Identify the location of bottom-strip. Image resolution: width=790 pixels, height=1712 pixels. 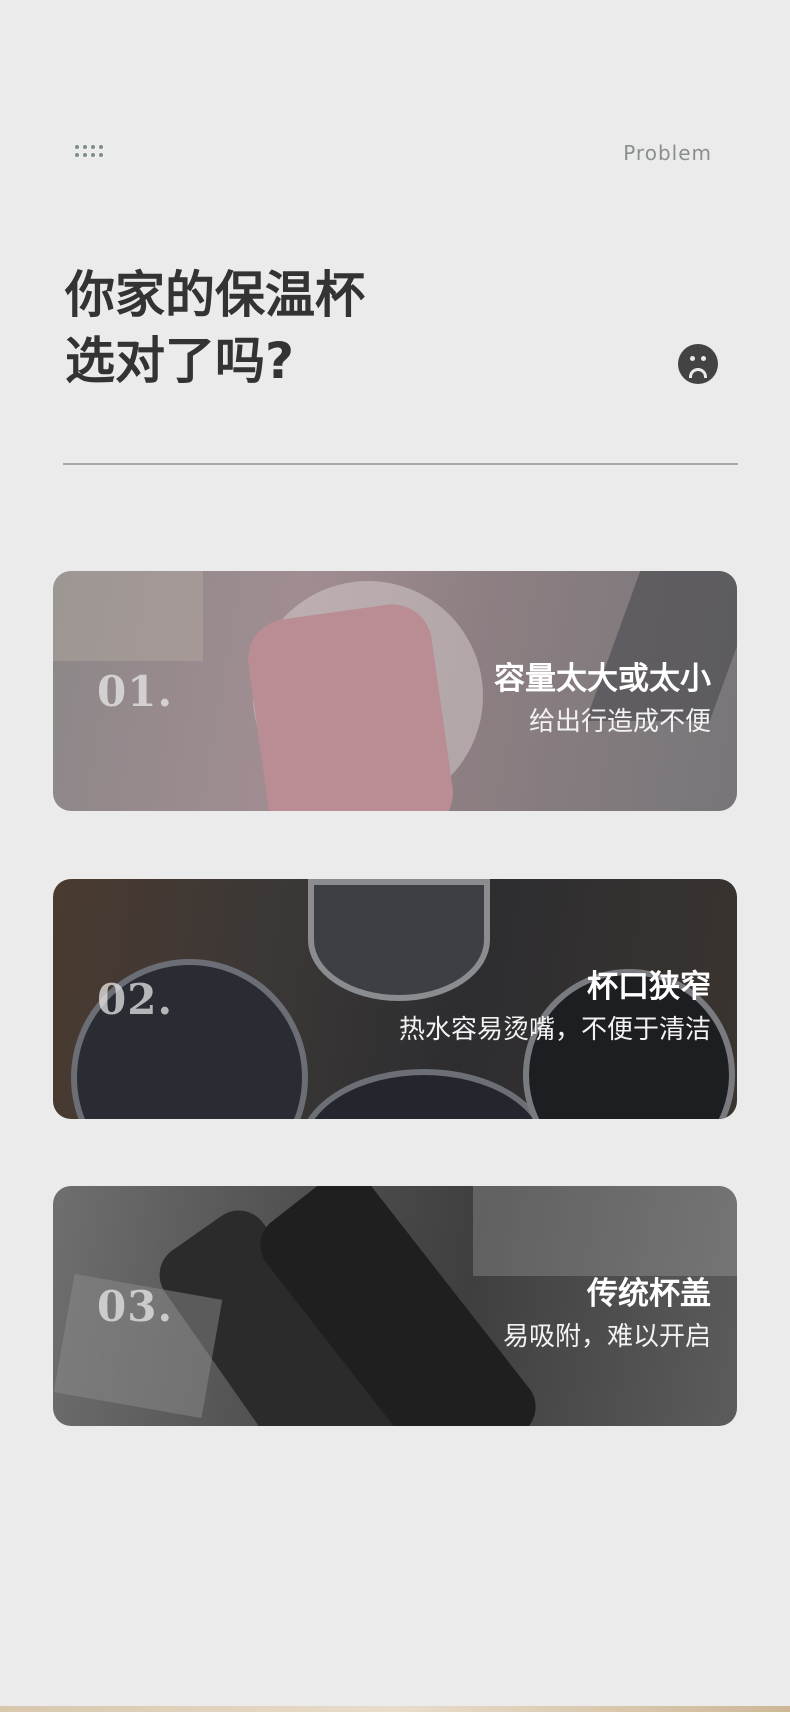
(395, 1709).